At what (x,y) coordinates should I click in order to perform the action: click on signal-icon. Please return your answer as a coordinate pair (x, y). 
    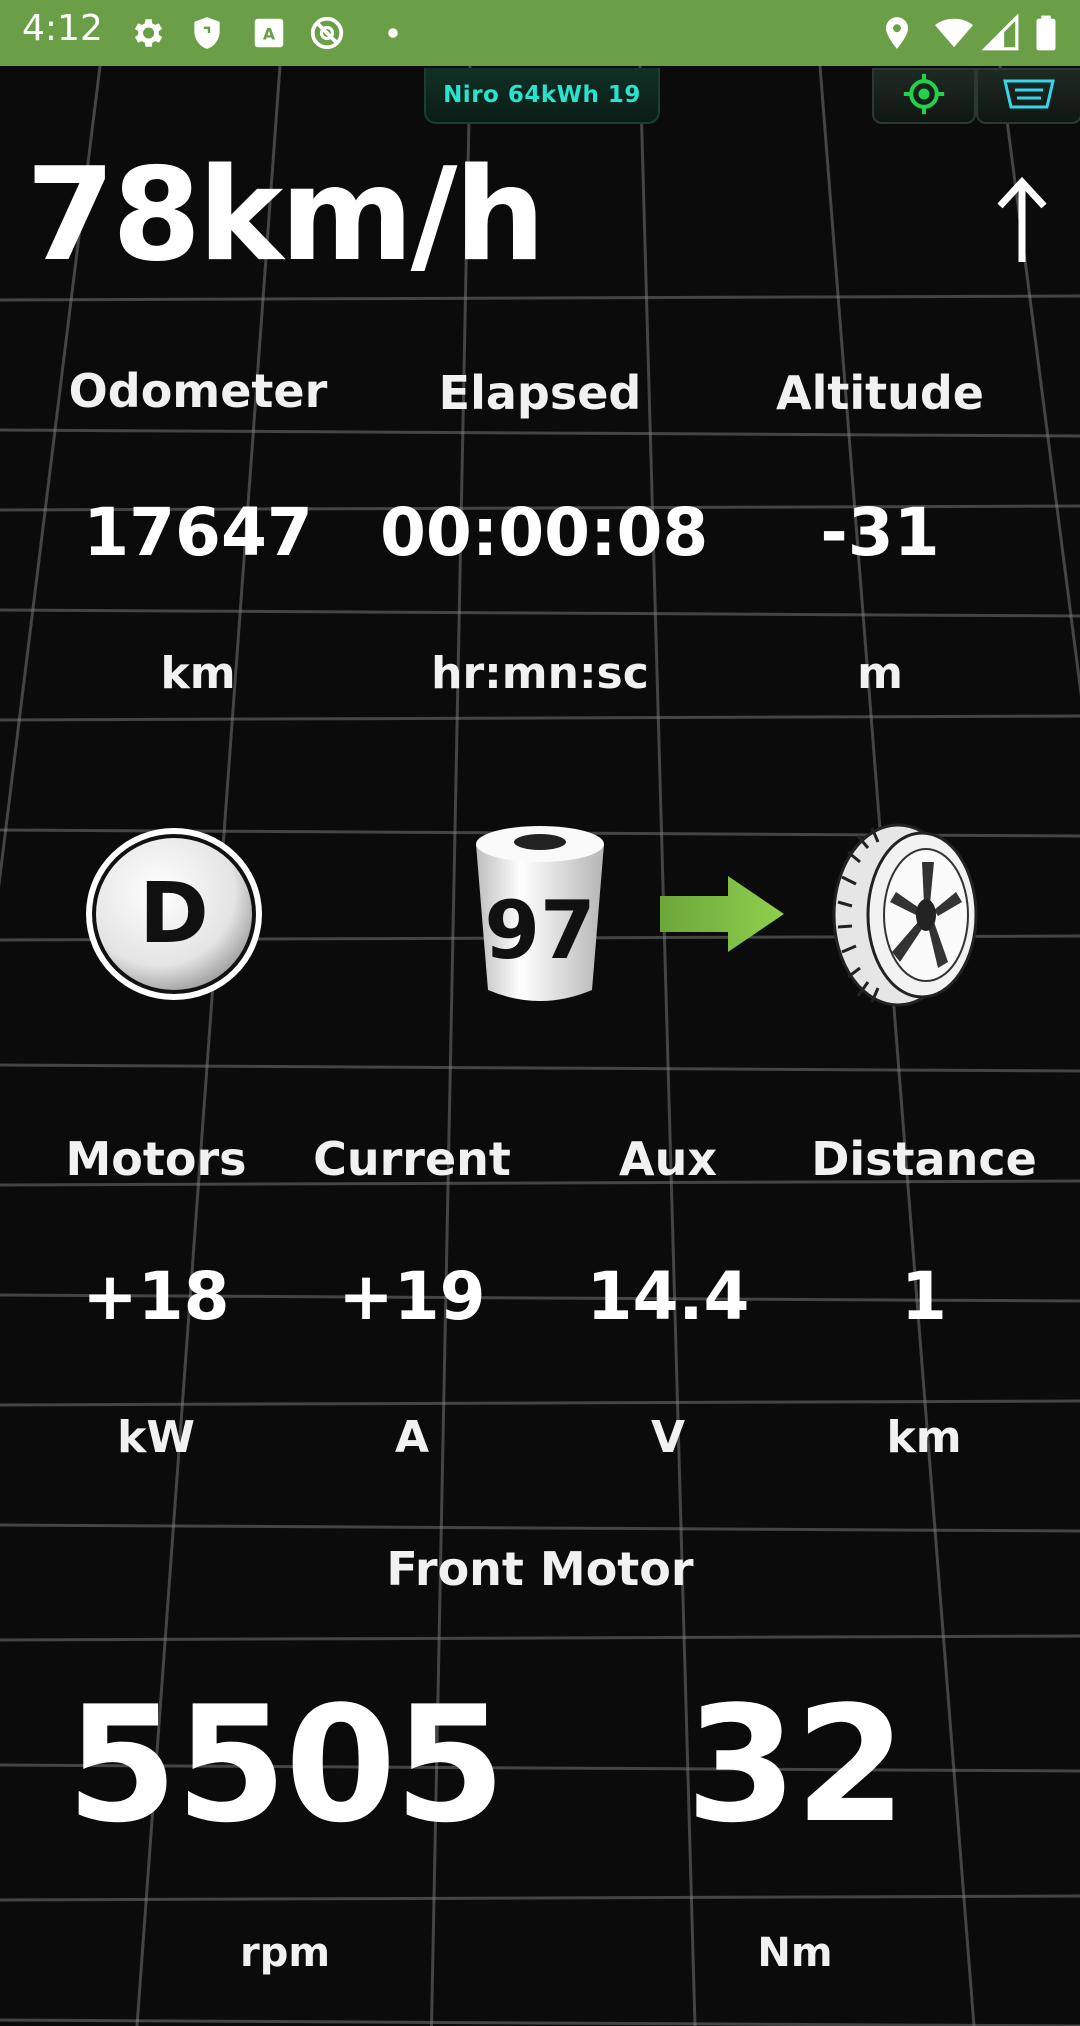
    Looking at the image, I should click on (1000, 32).